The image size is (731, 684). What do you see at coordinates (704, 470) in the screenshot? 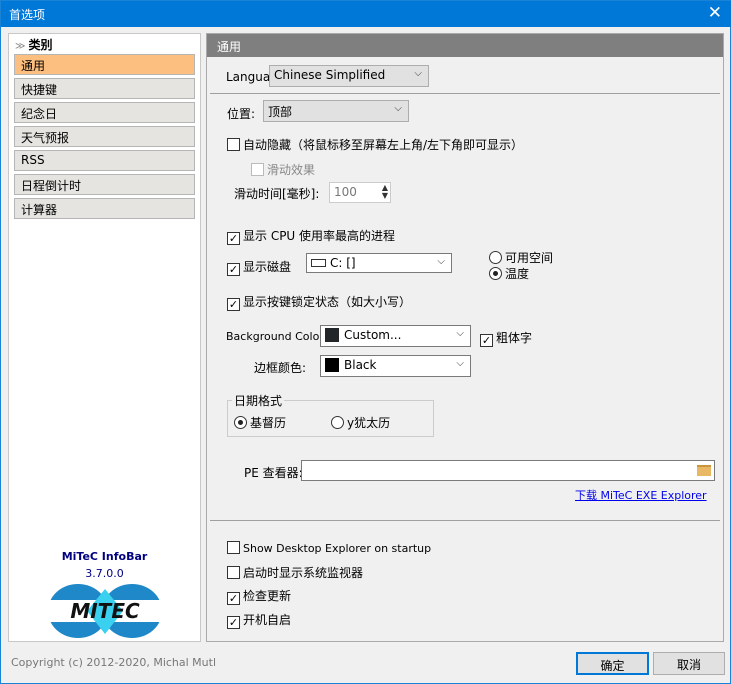
I see `folder-icon` at bounding box center [704, 470].